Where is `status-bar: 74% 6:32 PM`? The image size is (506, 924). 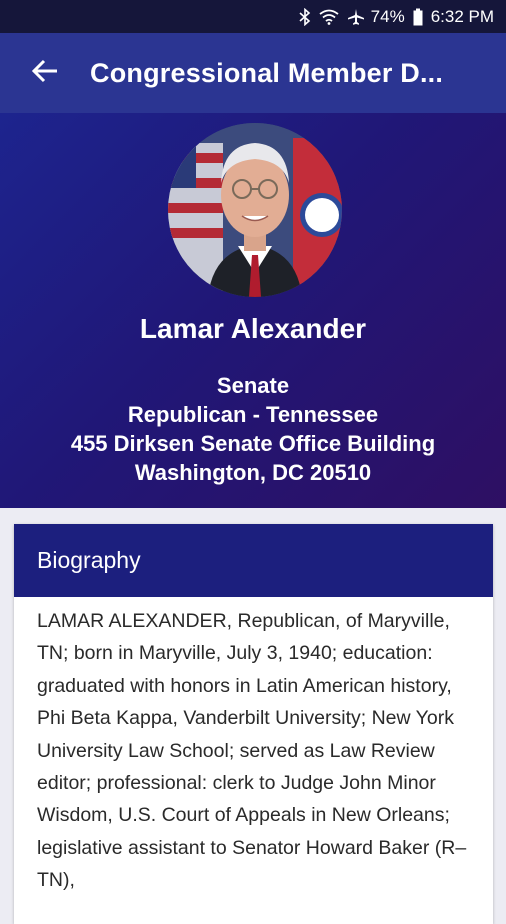 status-bar: 74% 6:32 PM is located at coordinates (253, 16).